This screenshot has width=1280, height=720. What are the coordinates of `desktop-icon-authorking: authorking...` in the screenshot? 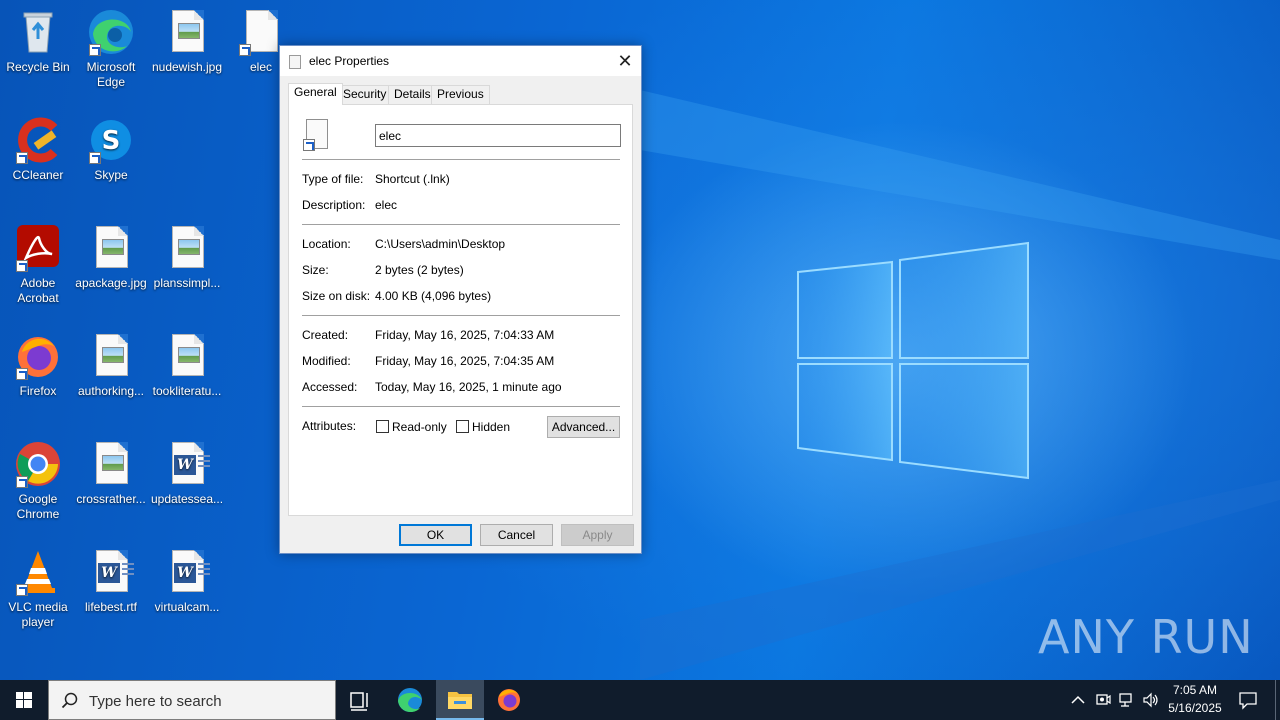 It's located at (111, 365).